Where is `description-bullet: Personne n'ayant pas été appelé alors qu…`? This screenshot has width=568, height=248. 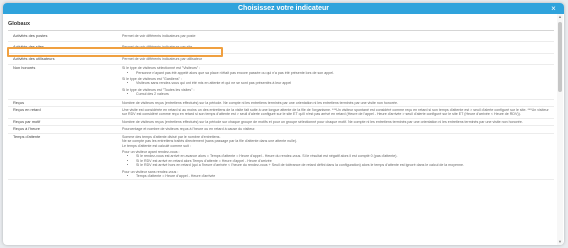
description-bullet: Personne n'ayant pas été appelé alors qu… is located at coordinates (343, 73).